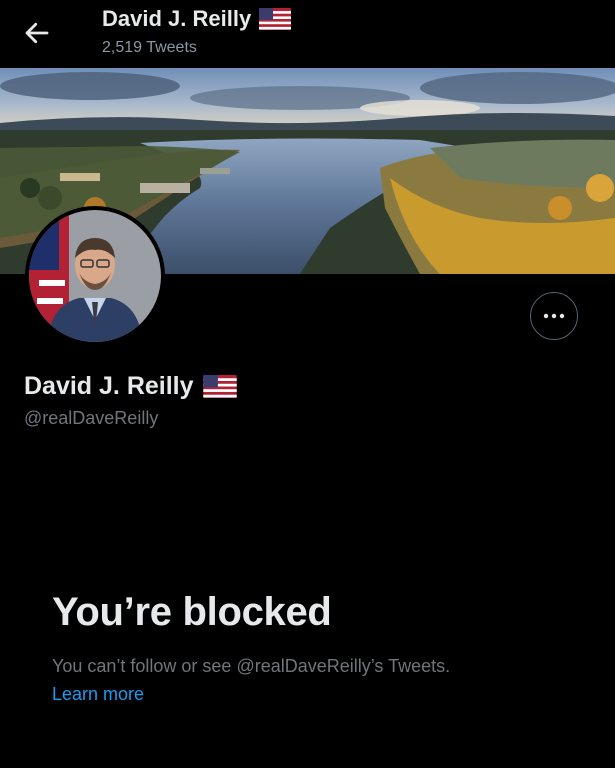 The height and width of the screenshot is (768, 615). I want to click on more-options-icon, so click(554, 316).